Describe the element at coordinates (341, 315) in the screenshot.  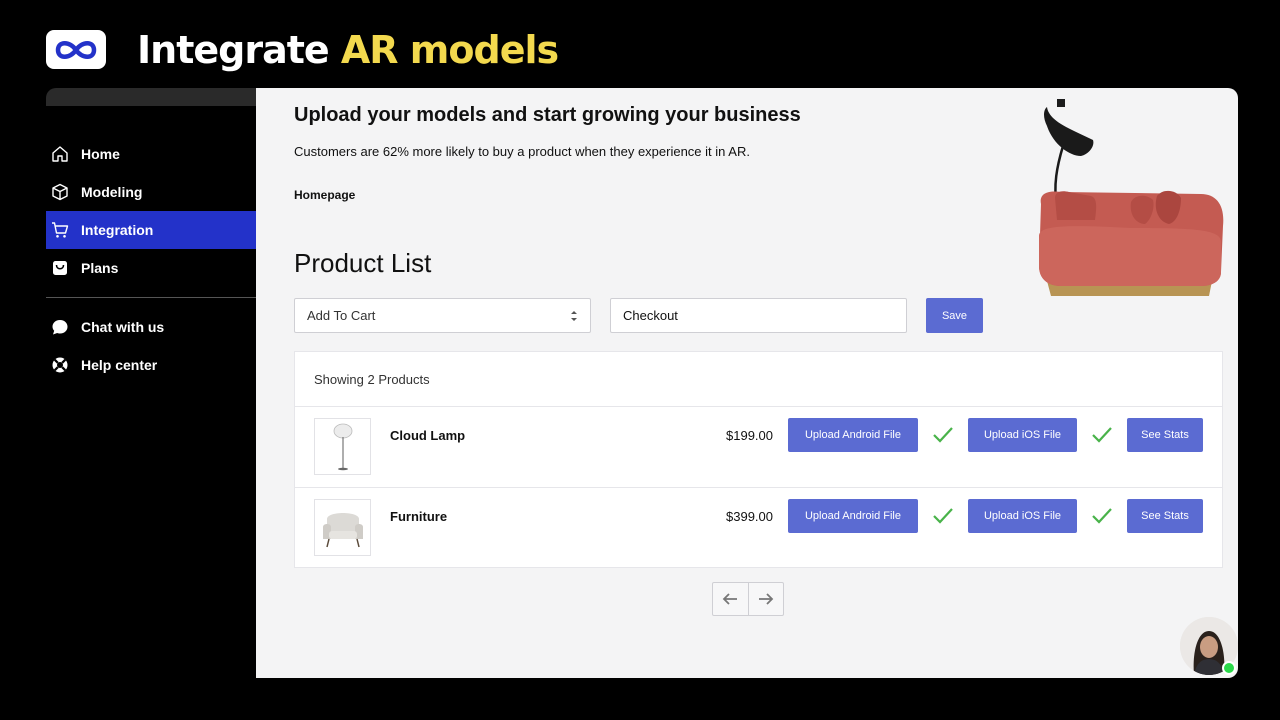
I see `select-value: Add To Cart` at that location.